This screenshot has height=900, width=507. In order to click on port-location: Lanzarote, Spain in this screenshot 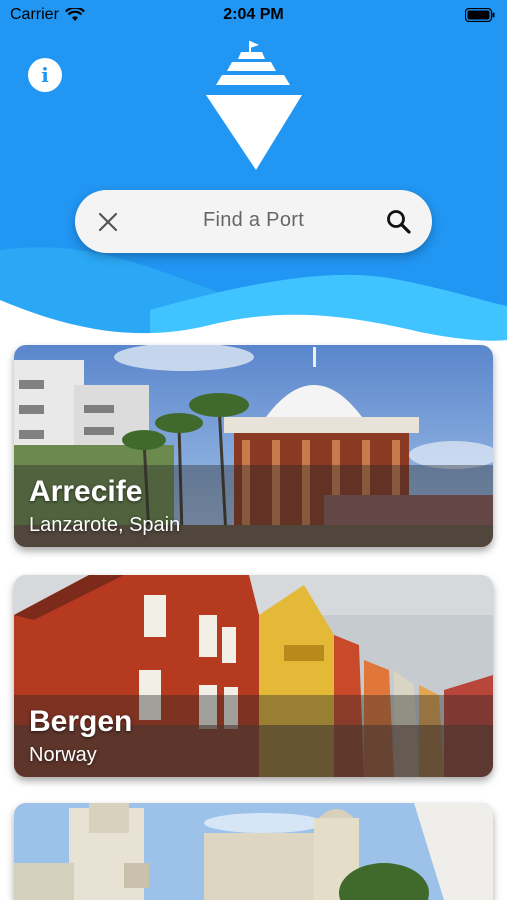, I will do `click(105, 525)`.